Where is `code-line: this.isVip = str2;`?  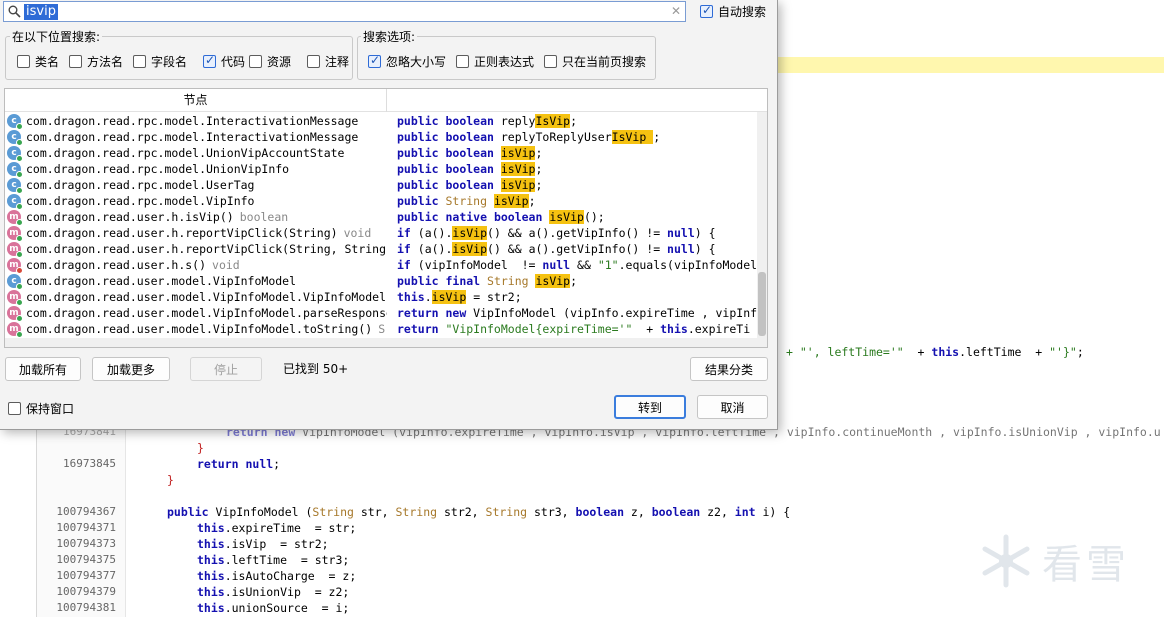
code-line: this.isVip = str2; is located at coordinates (263, 544).